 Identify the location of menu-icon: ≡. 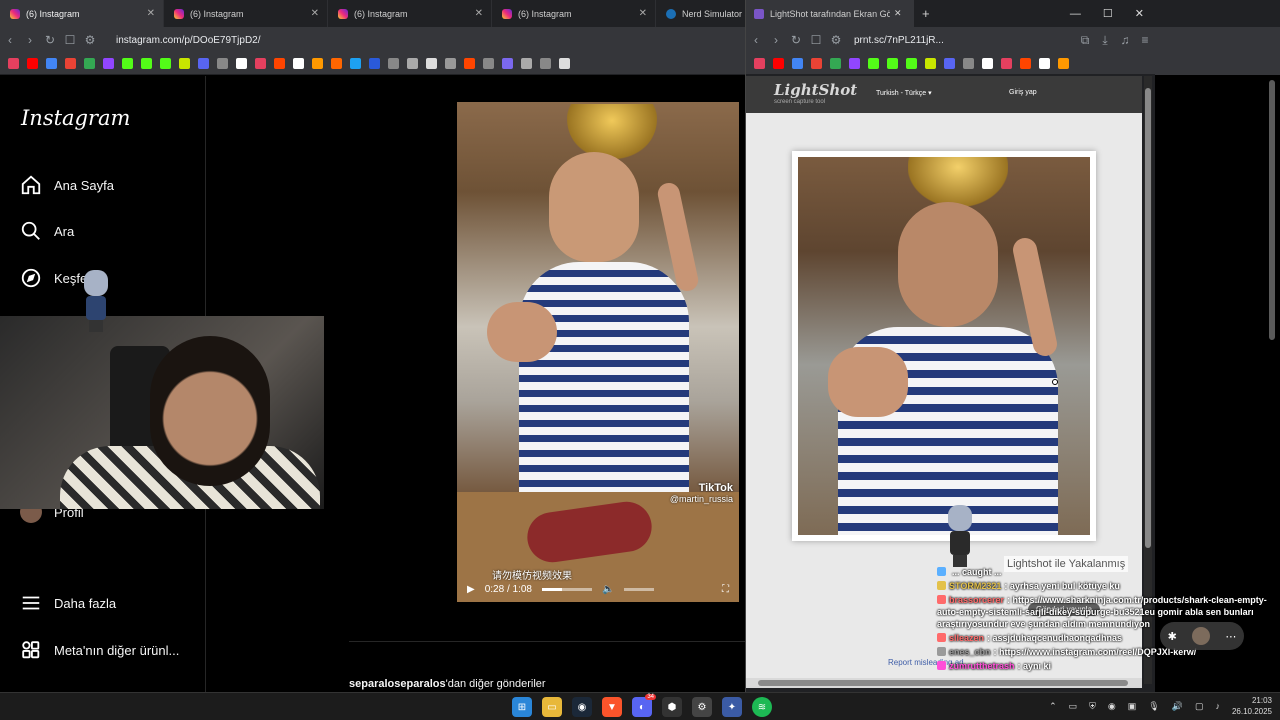
(1145, 40).